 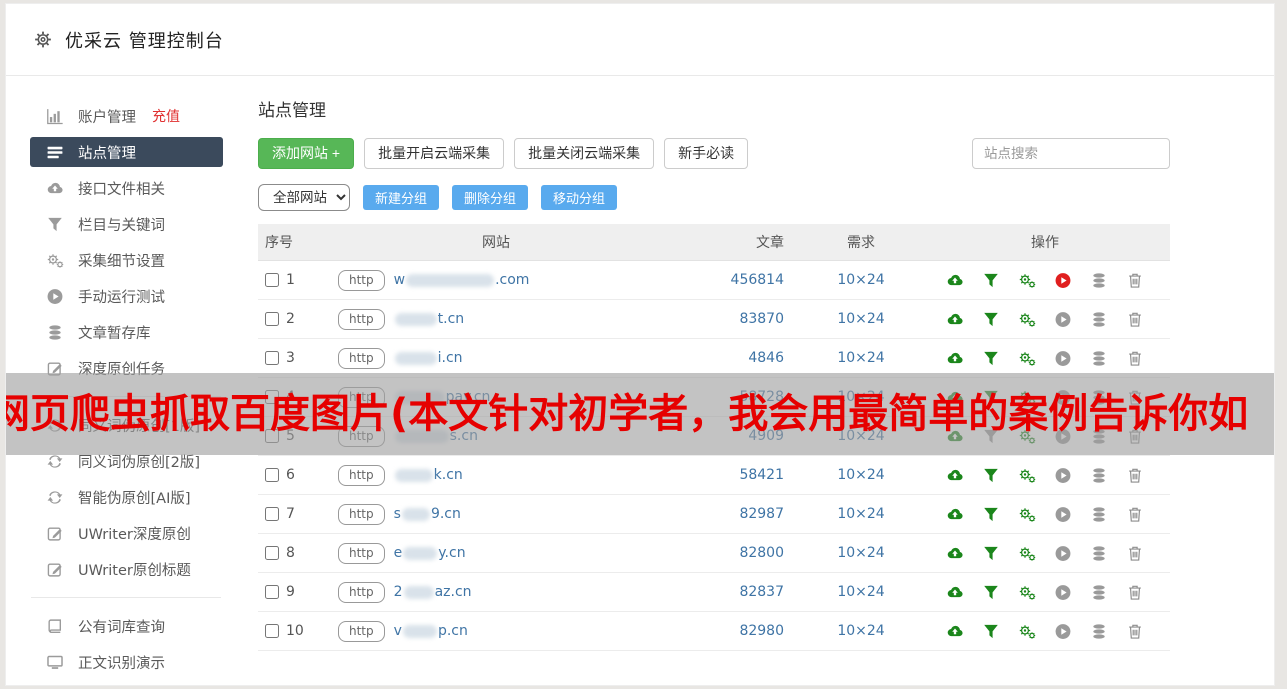 I want to click on site-domain-link: e y.cn, so click(x=430, y=553).